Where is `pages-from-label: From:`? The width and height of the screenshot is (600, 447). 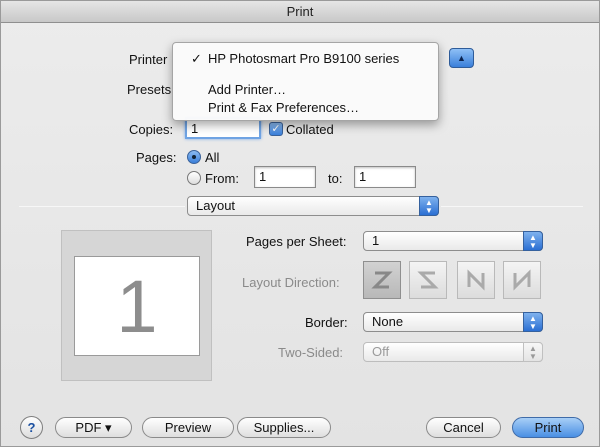
pages-from-label: From: is located at coordinates (222, 178).